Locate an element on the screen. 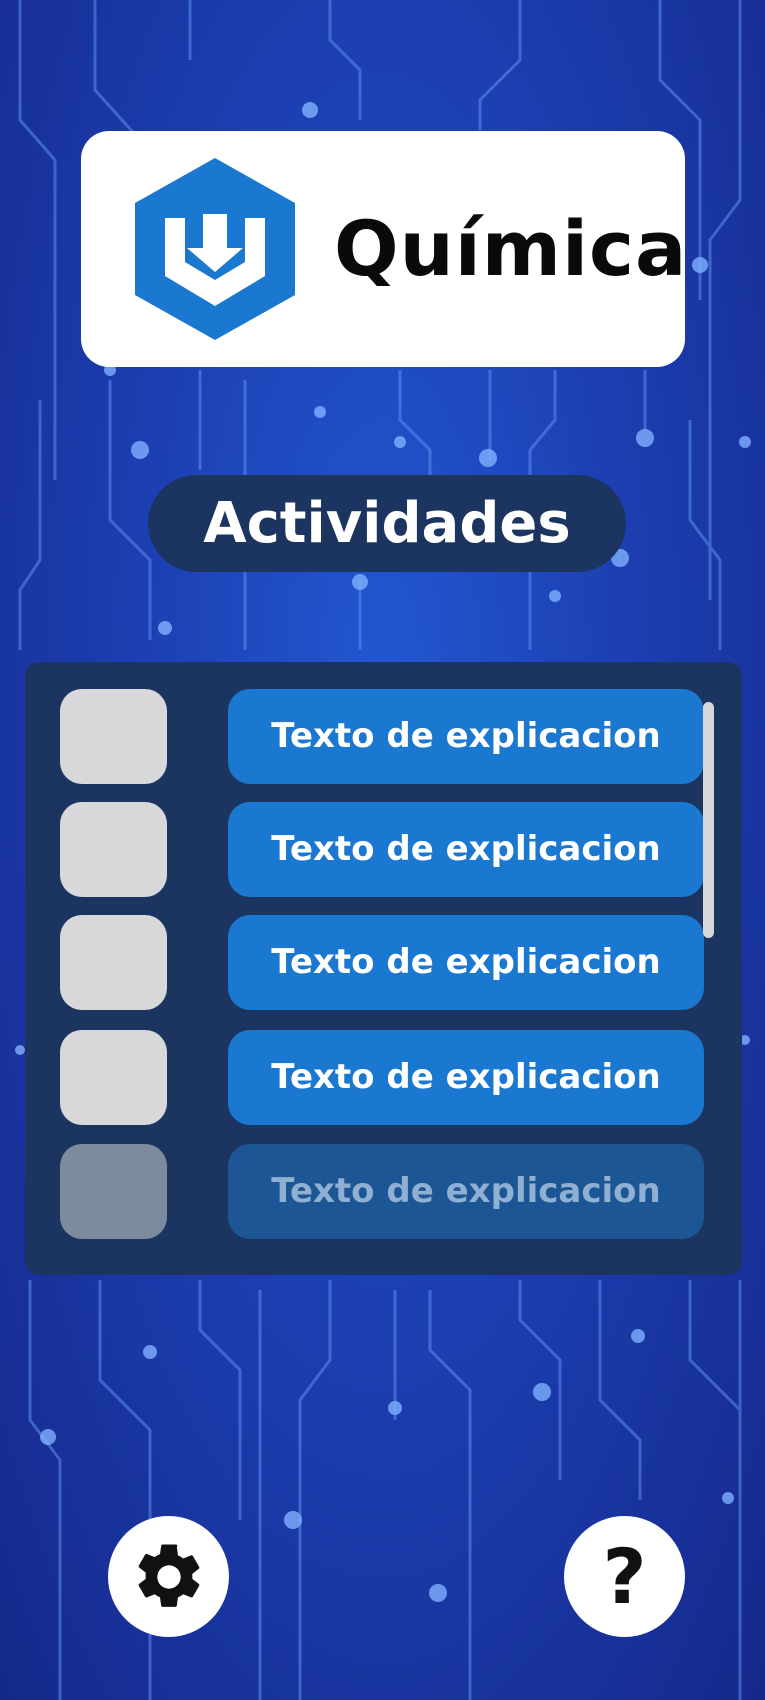 This screenshot has height=1700, width=765. settings-button is located at coordinates (168, 1576).